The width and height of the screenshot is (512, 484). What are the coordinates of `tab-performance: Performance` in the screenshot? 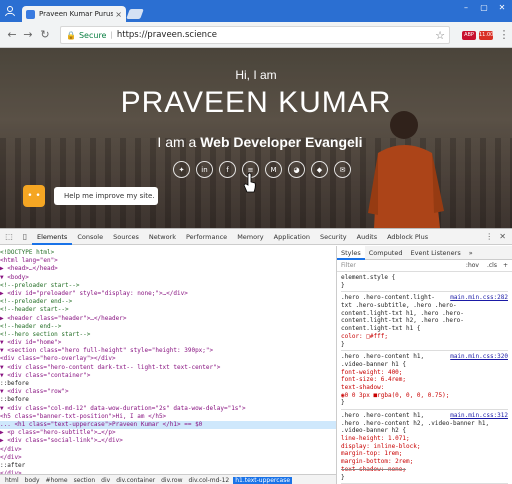 It's located at (206, 237).